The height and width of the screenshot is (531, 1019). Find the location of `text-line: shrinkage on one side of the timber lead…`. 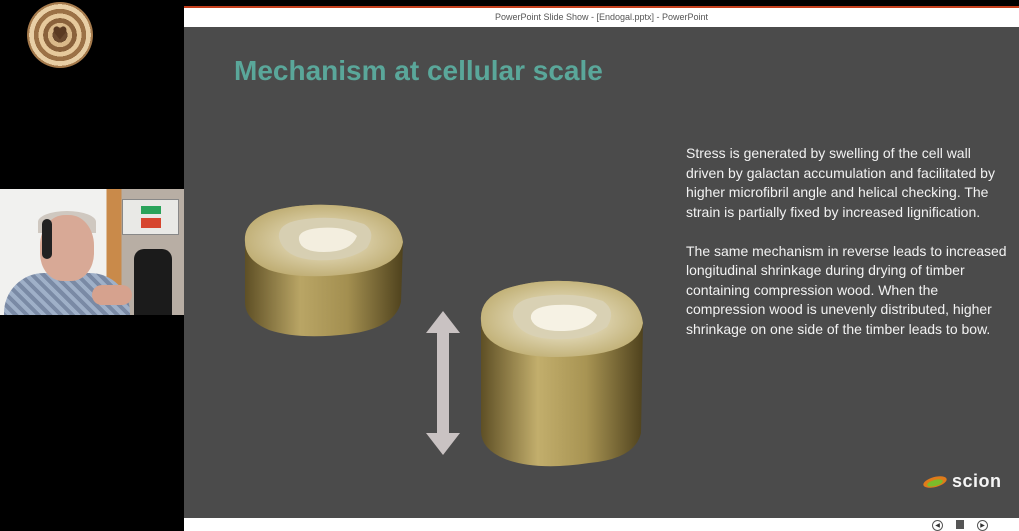

text-line: shrinkage on one side of the timber lead… is located at coordinates (838, 328).